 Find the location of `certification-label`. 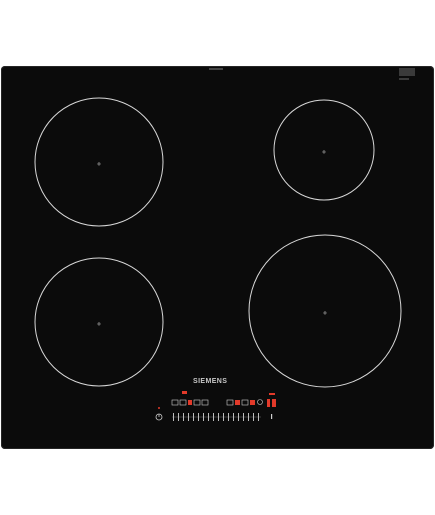

certification-label is located at coordinates (407, 72).